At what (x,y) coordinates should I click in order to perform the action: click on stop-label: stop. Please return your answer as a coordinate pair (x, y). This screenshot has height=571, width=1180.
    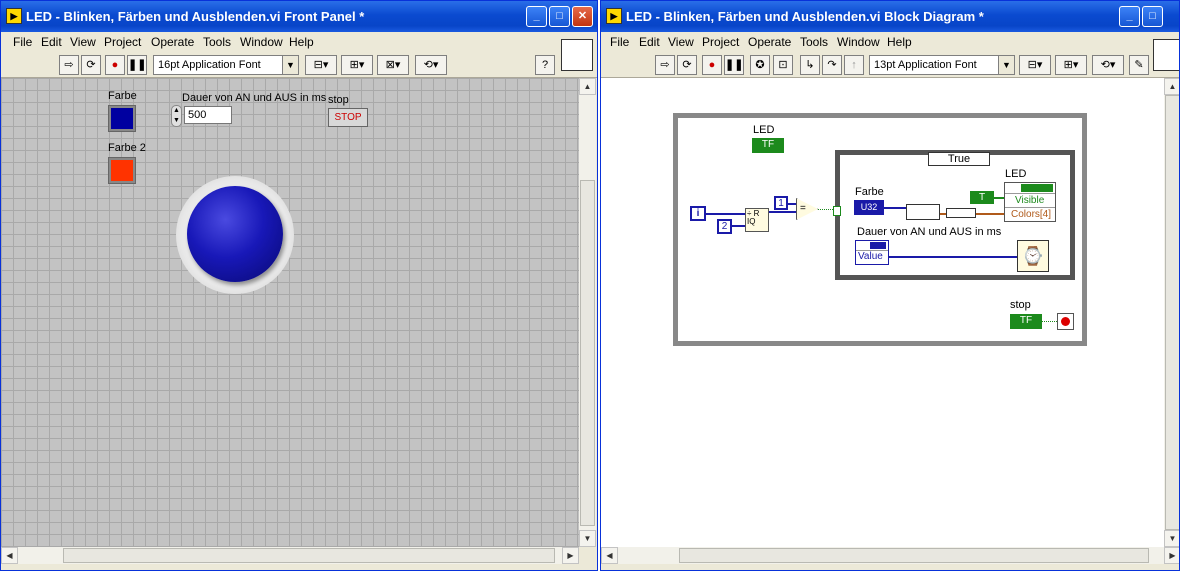
    Looking at the image, I should click on (338, 100).